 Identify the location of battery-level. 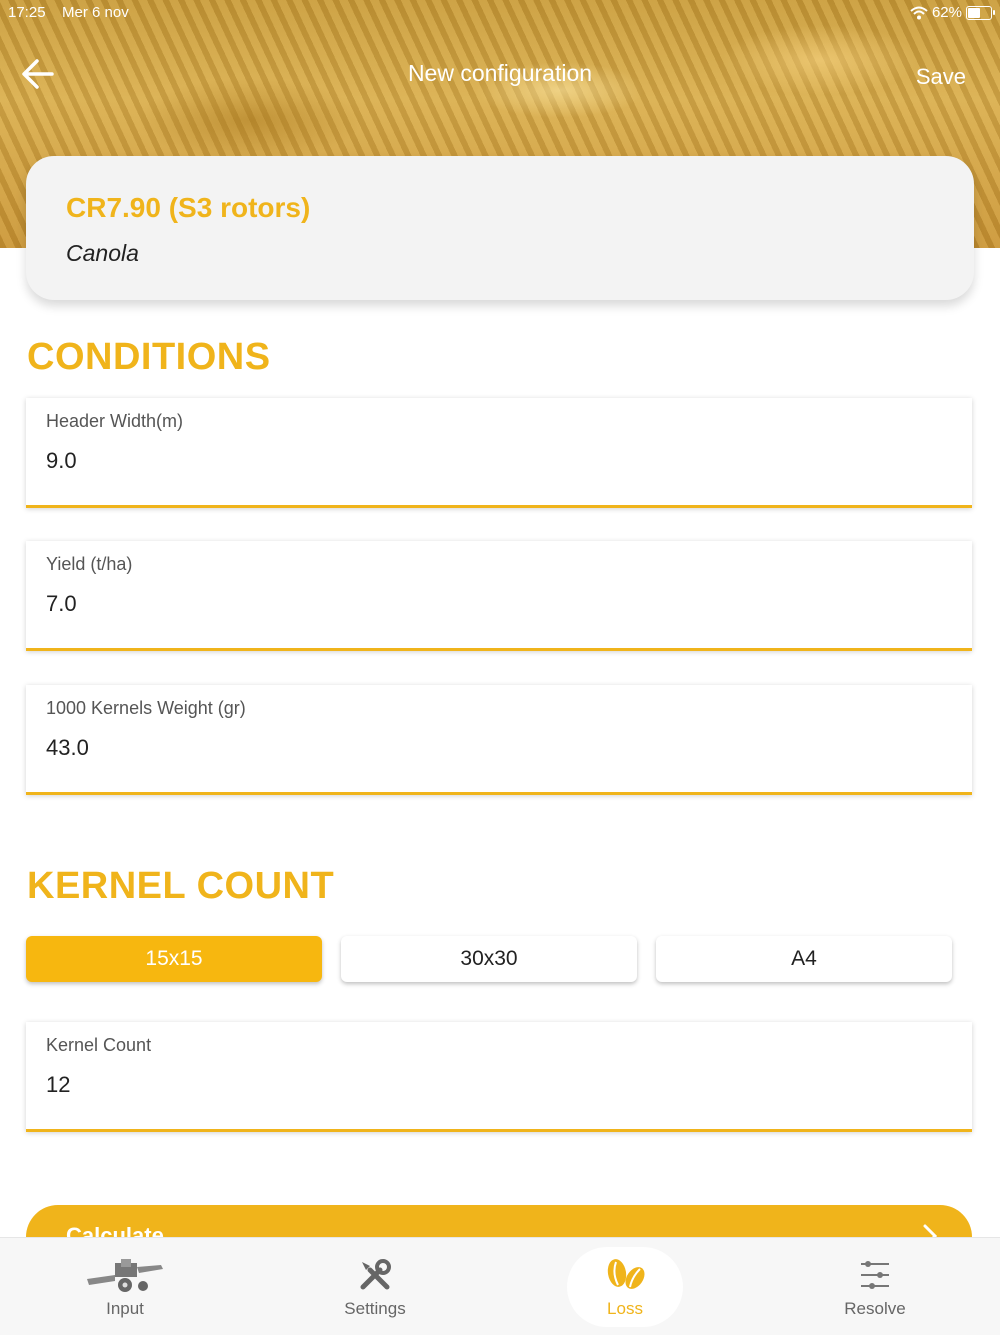
(974, 12).